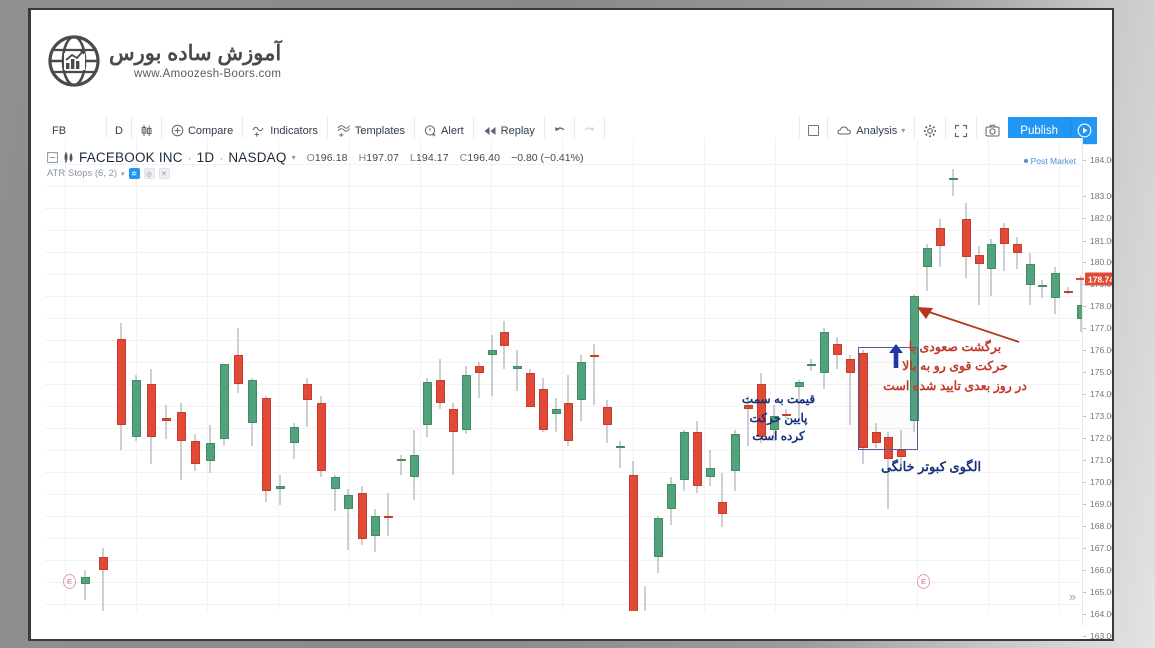 This screenshot has height=648, width=1155. Describe the element at coordinates (559, 129) in the screenshot. I see `undo-icon` at that location.